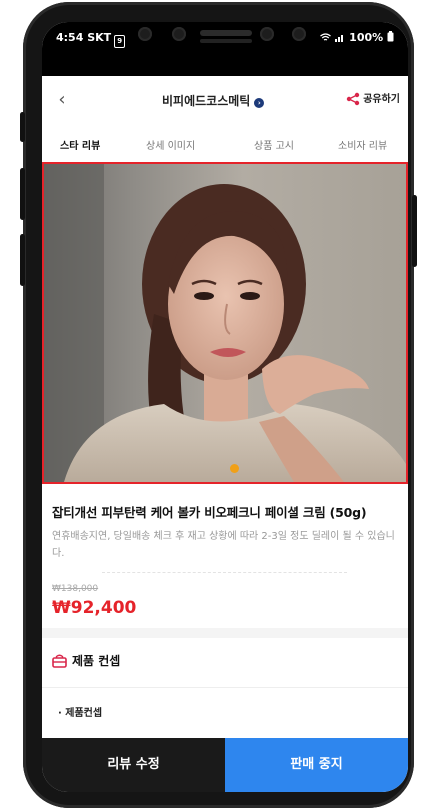 The height and width of the screenshot is (812, 429). What do you see at coordinates (59, 661) in the screenshot?
I see `shopping-bag-icon` at bounding box center [59, 661].